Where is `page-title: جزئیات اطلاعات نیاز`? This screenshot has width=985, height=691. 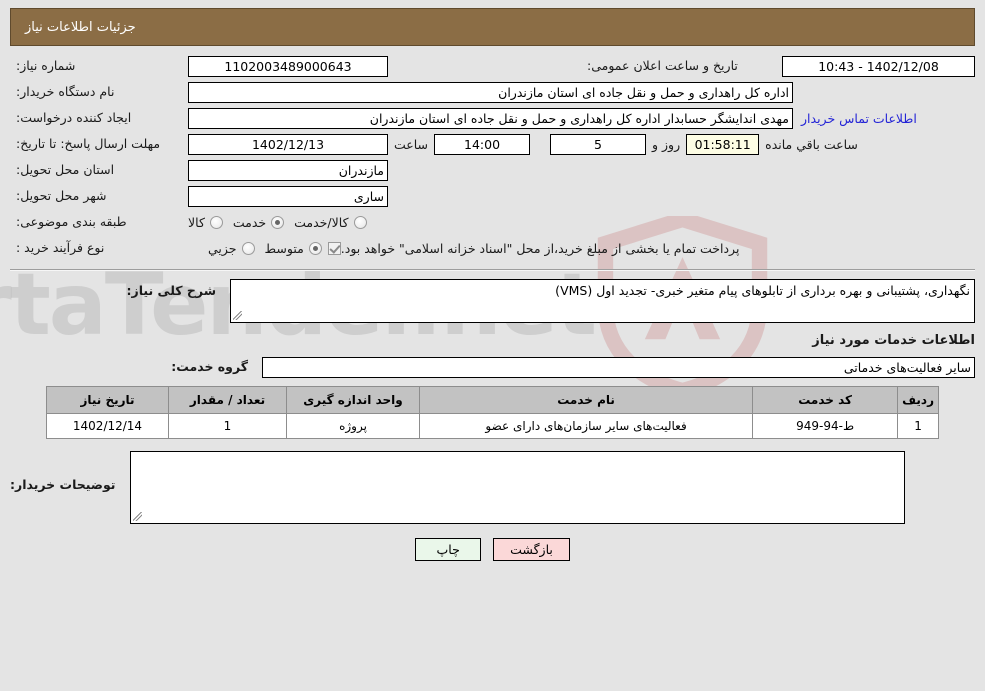
page-title: جزئیات اطلاعات نیاز is located at coordinates (80, 27).